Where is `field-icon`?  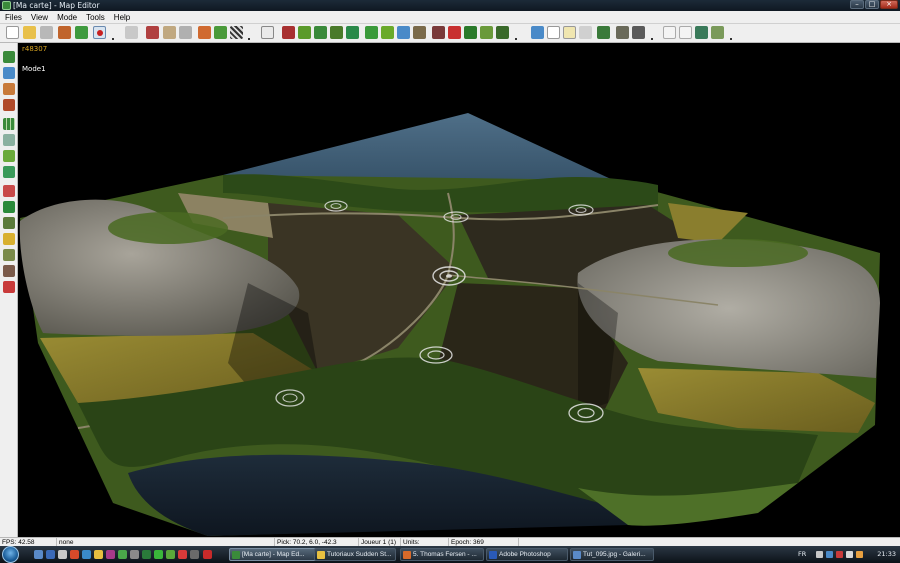
field-icon is located at coordinates (352, 32).